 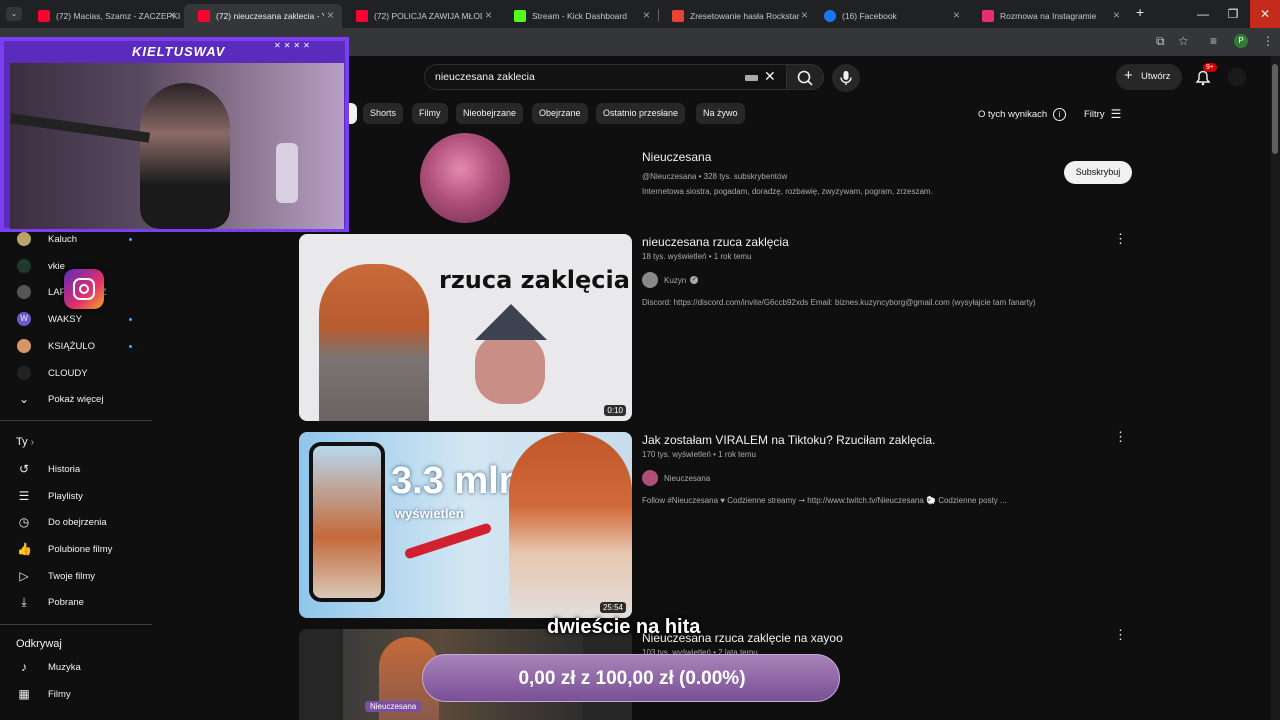 I want to click on channel-meta: @Nieuczesana • 328 tys. subskrybentów, so click(x=715, y=176).